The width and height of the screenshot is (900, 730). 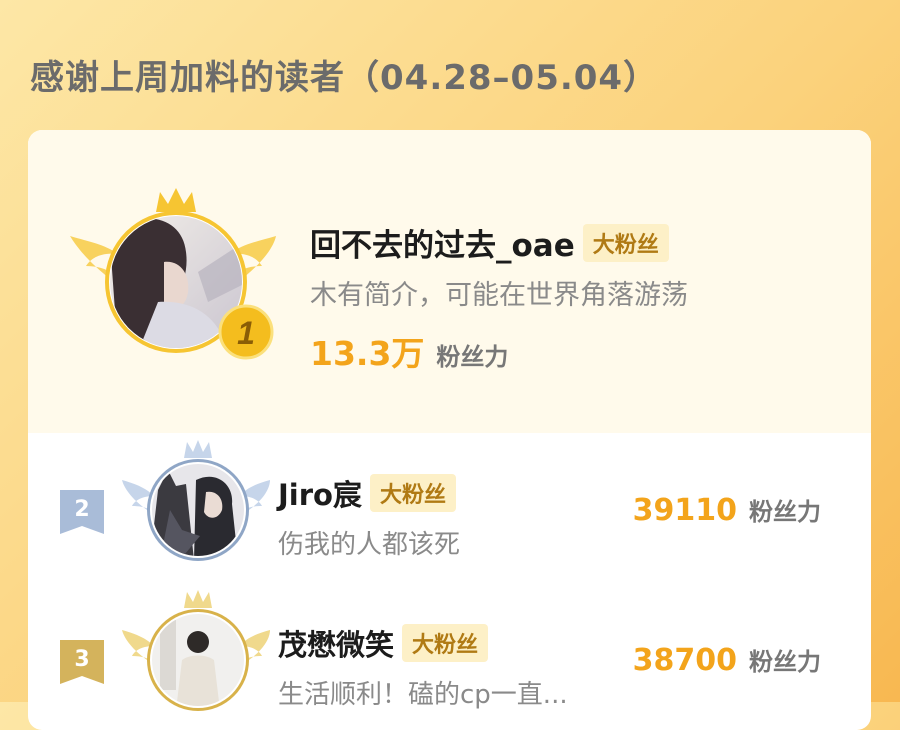 I want to click on rank-2-flag: 2, so click(x=82, y=512).